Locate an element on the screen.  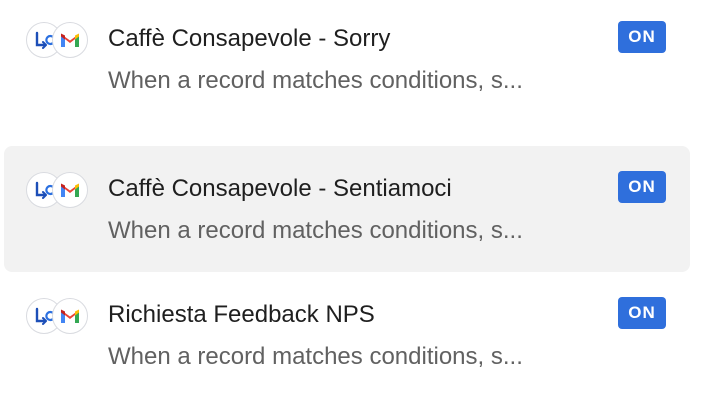
automation-title: Caffè Consapevole - Sorry is located at coordinates (249, 38).